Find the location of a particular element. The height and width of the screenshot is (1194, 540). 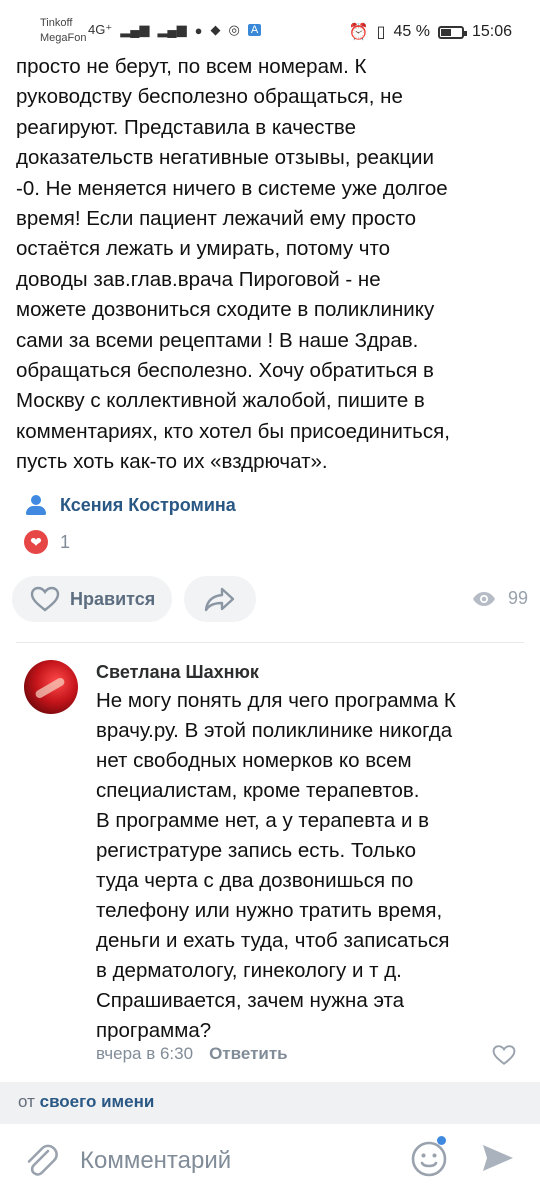

signal-icon-2: ▂▄▆ is located at coordinates (172, 29).